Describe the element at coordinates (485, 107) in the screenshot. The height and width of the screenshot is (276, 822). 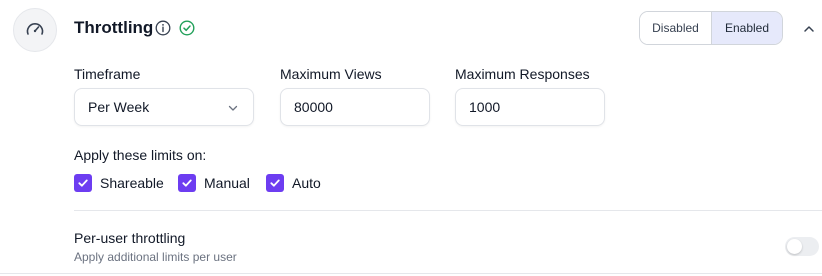
I see `max-responses-value: 1000` at that location.